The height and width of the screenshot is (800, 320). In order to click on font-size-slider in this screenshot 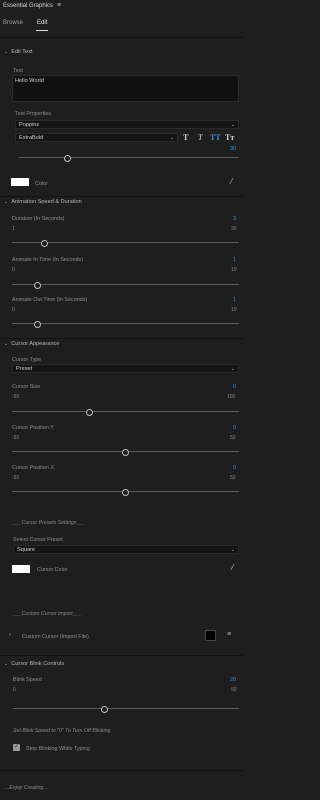, I will do `click(129, 158)`.